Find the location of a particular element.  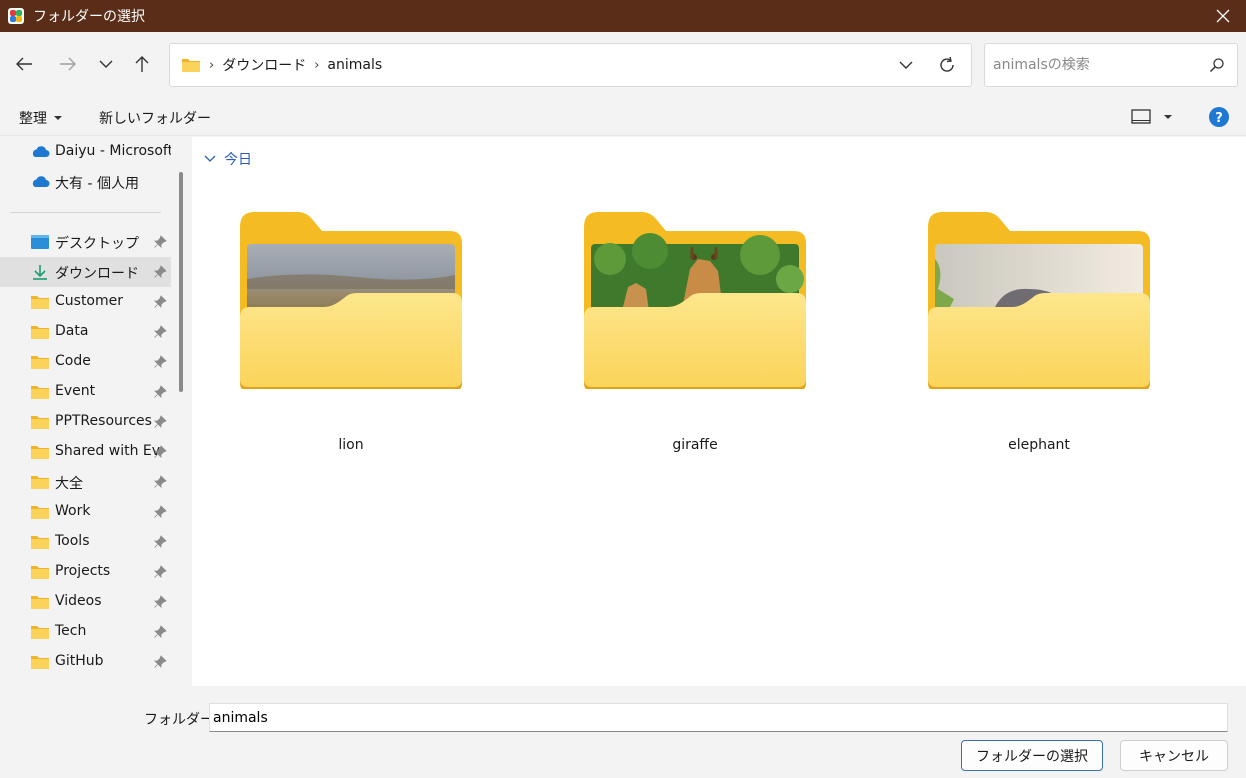

sidebar-item-label: Event is located at coordinates (75, 391).